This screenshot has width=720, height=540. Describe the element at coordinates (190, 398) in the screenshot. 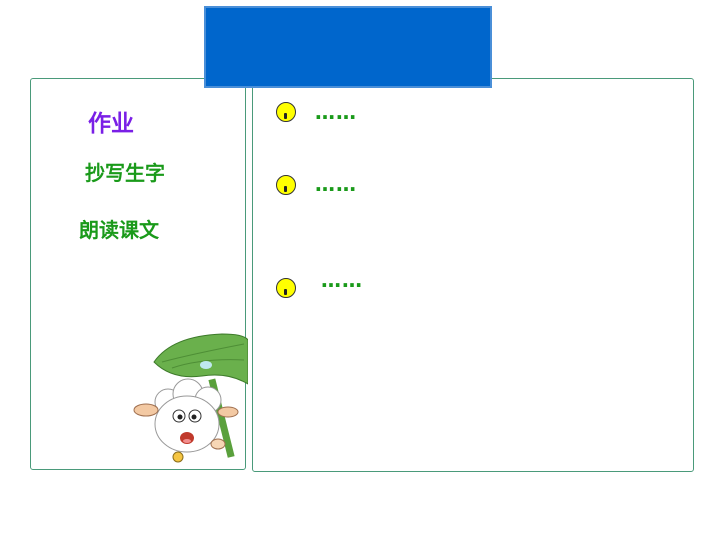

I see `sheep-mascot-illustration` at that location.